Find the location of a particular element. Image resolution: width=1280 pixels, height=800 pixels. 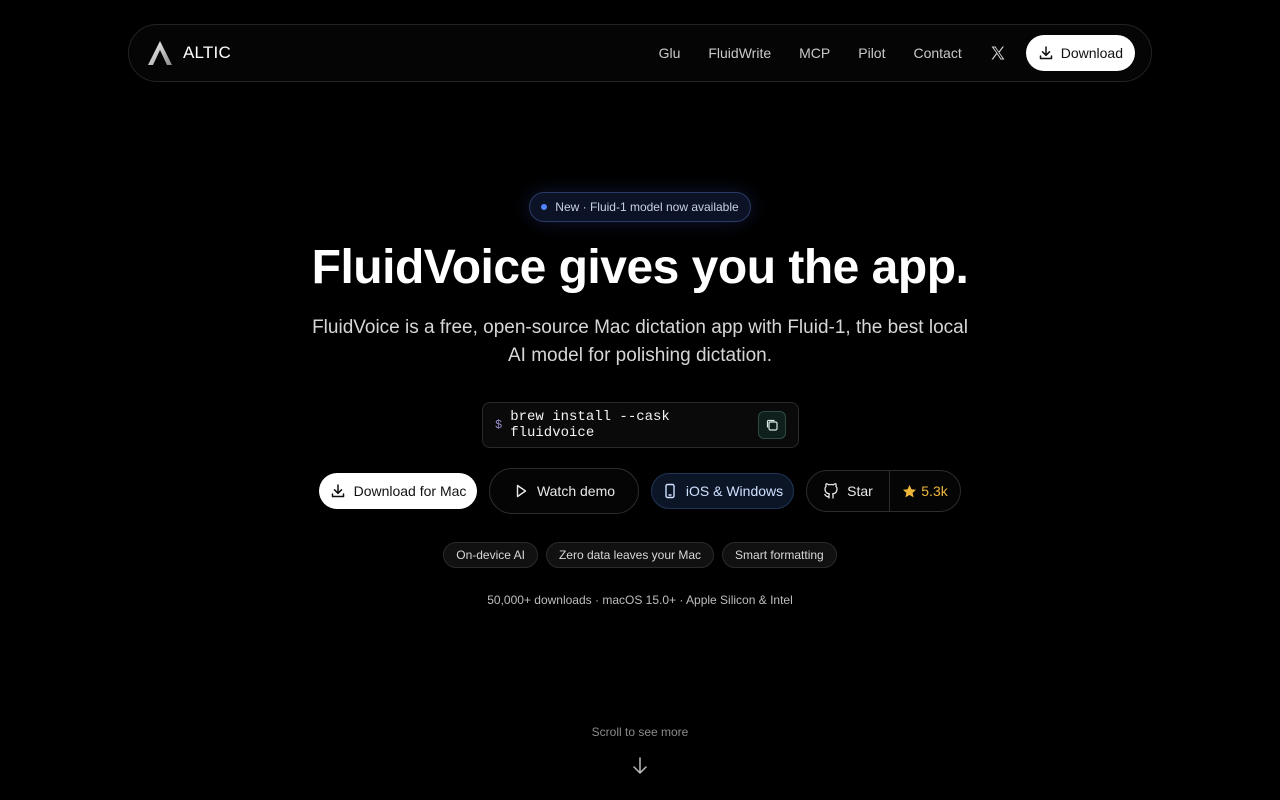

brand: ALTIC is located at coordinates (189, 53).